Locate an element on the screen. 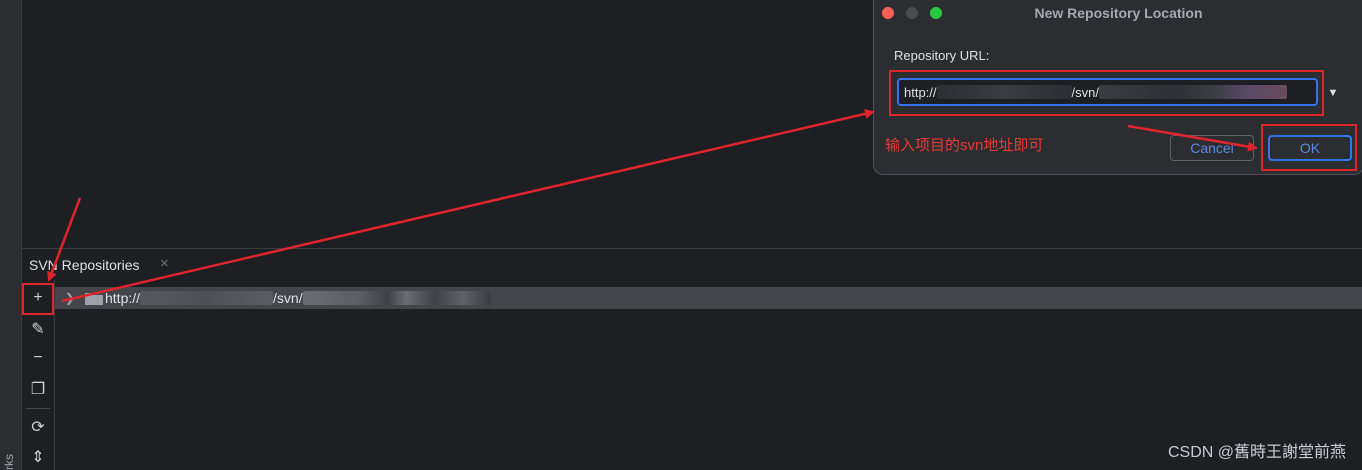 This screenshot has height=470, width=1362. annotation-box-ok-button is located at coordinates (1309, 147).